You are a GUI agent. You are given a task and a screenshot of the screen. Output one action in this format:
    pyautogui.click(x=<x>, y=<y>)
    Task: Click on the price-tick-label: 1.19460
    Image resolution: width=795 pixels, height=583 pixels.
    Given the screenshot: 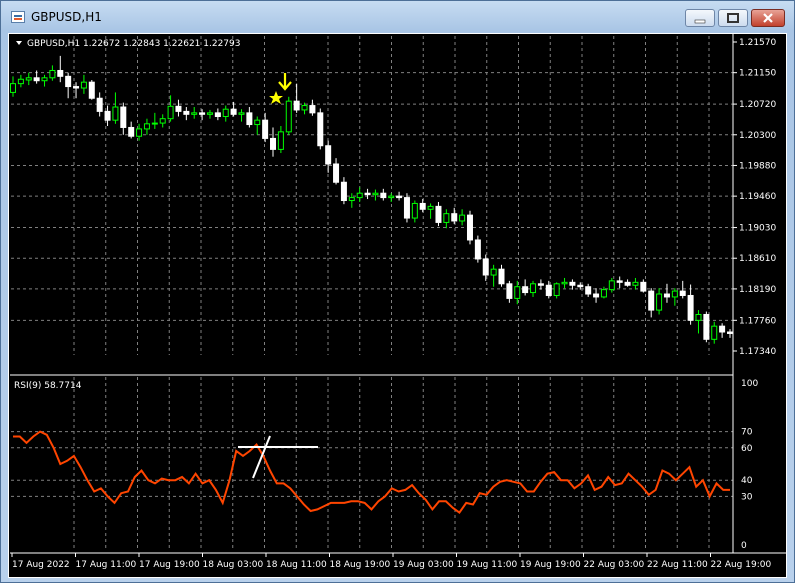 What is the action you would take?
    pyautogui.click(x=757, y=197)
    